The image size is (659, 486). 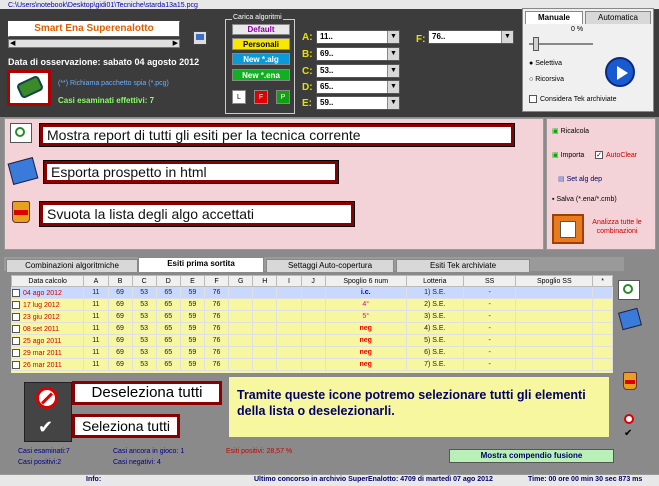 I want to click on field-c-combo: 53.. ▼, so click(x=358, y=71).